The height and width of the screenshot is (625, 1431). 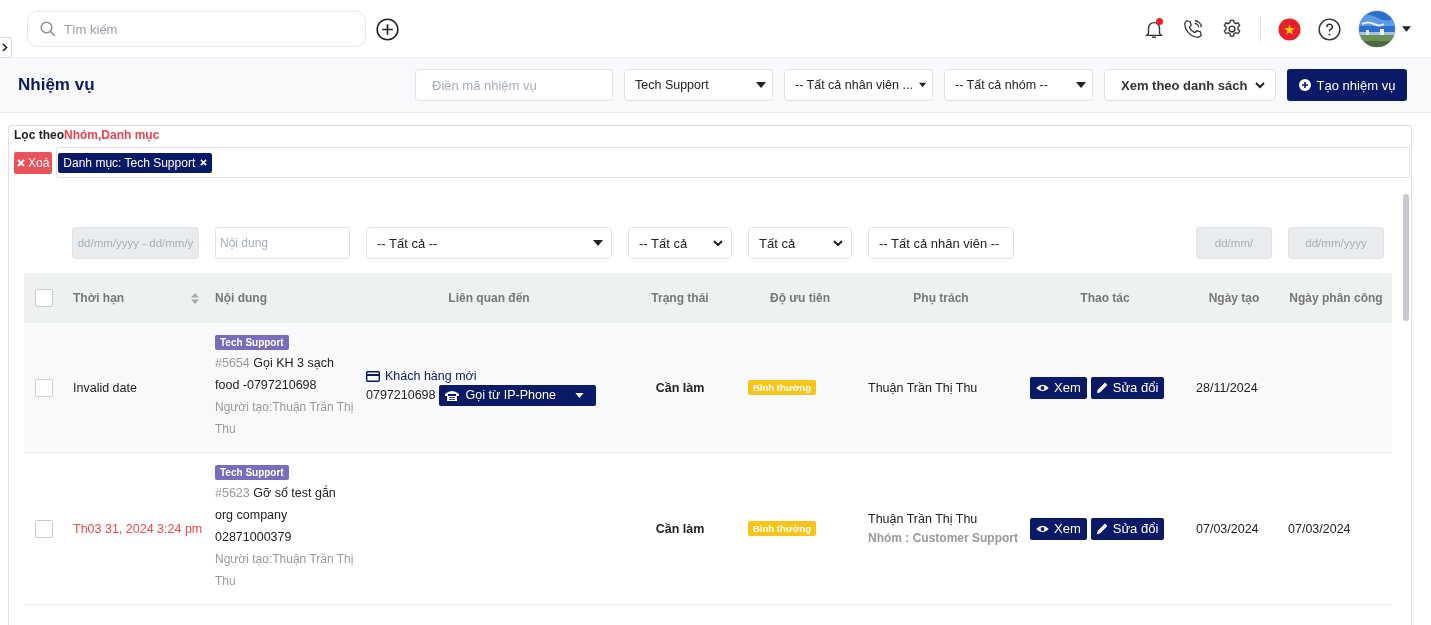 What do you see at coordinates (1227, 387) in the screenshot?
I see `date-text: 28/11/2024` at bounding box center [1227, 387].